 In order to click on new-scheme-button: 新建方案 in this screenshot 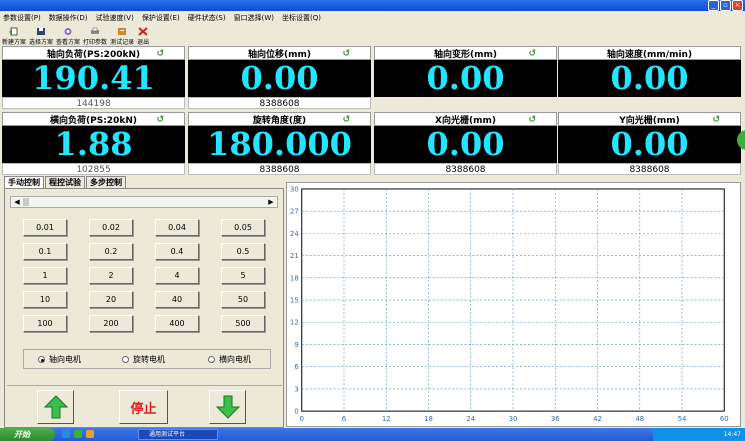, I will do `click(14, 36)`.